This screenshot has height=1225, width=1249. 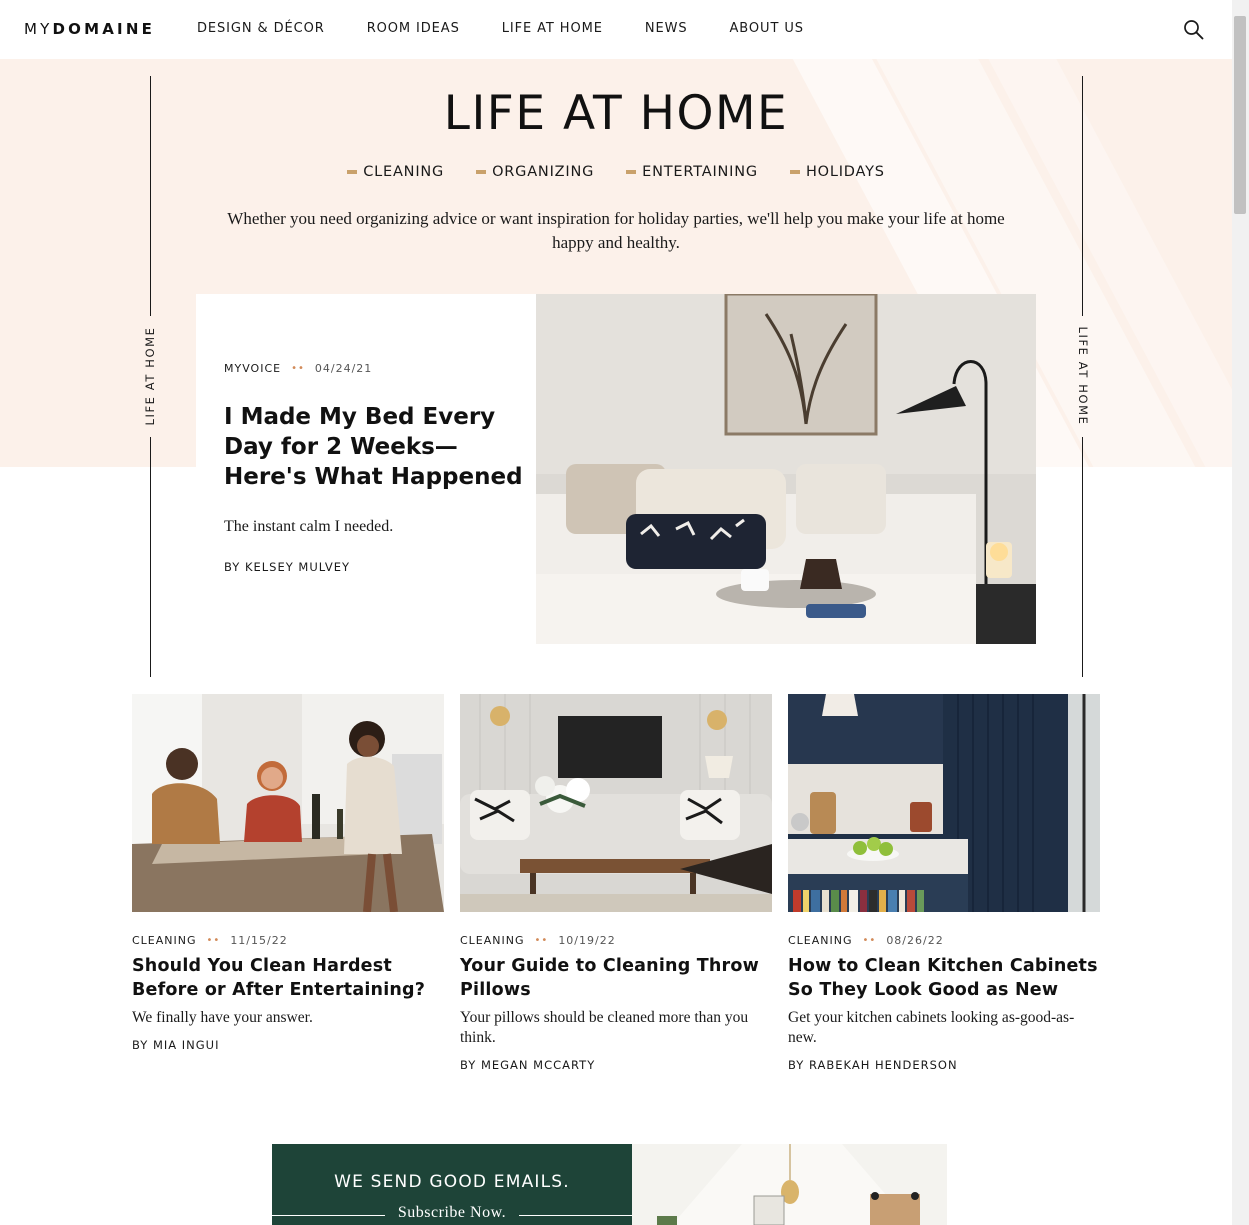 I want to click on newsletter-image, so click(x=789, y=1184).